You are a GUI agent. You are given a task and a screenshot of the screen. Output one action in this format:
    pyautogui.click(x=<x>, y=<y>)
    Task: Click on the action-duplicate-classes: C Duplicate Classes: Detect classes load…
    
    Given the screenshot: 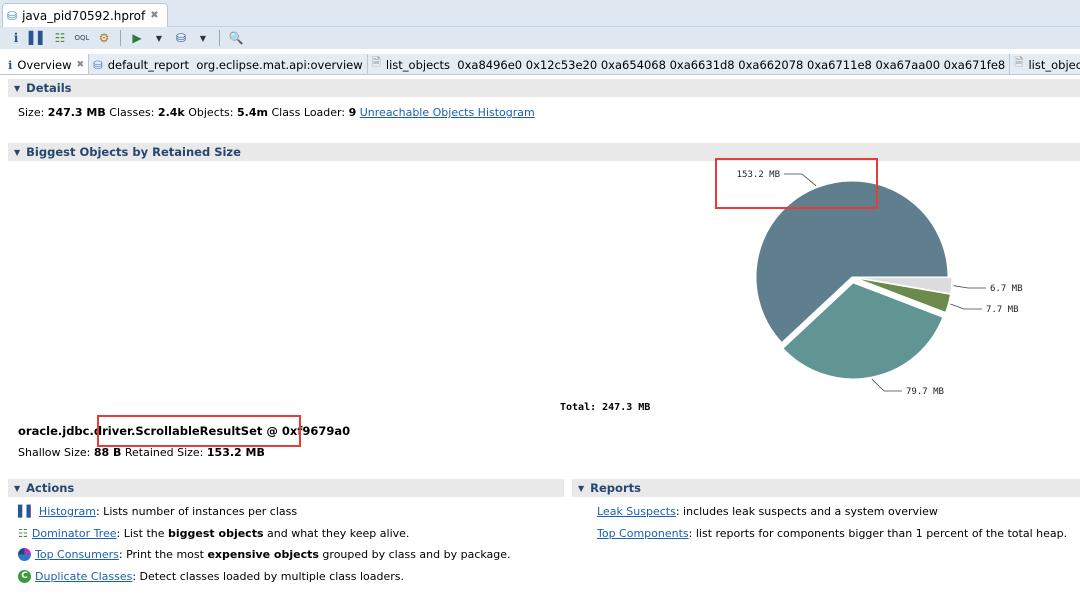 What is the action you would take?
    pyautogui.click(x=211, y=576)
    